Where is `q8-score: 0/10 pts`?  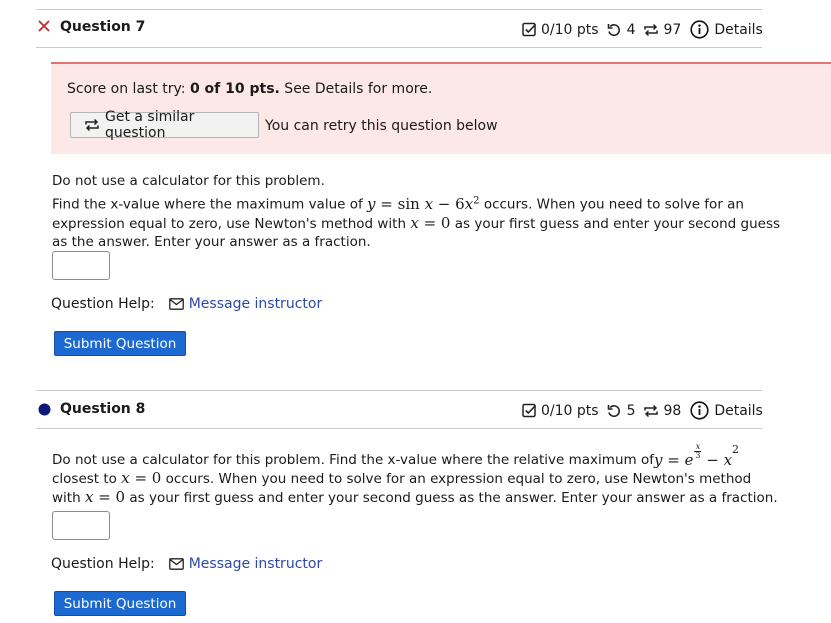
q8-score: 0/10 pts is located at coordinates (570, 410).